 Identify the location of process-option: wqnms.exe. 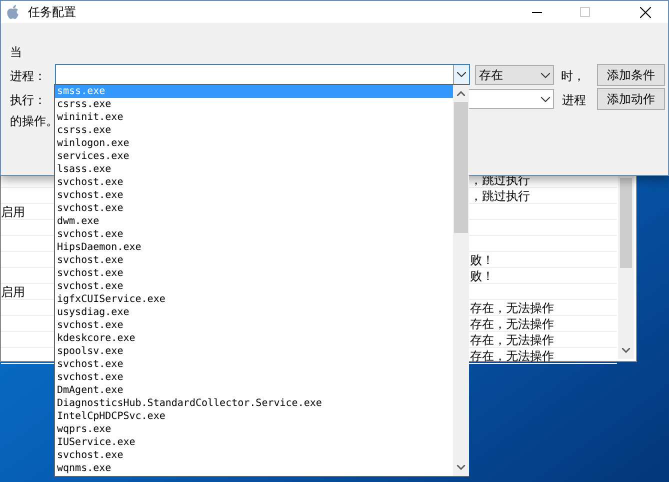
(254, 468).